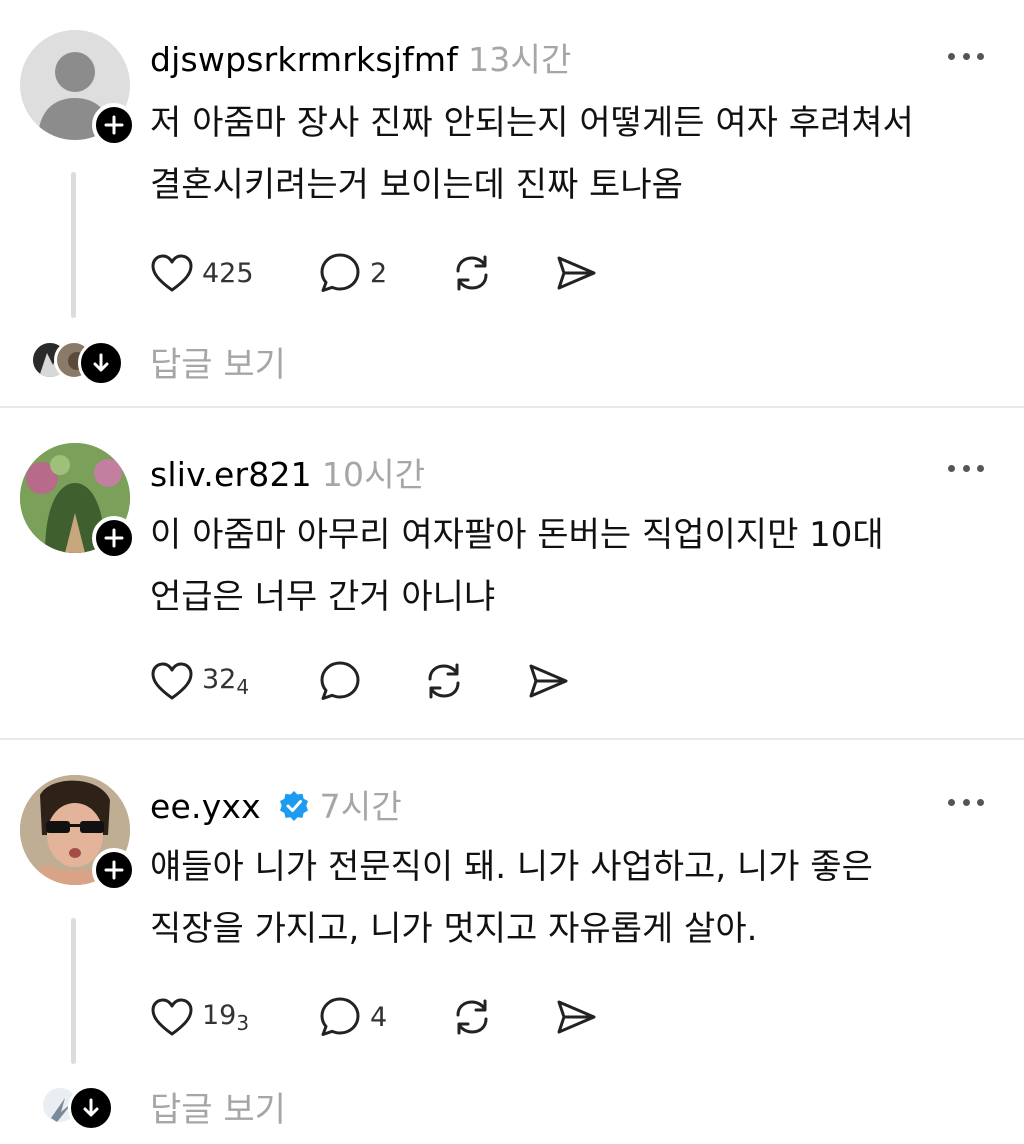 Image resolution: width=1024 pixels, height=1144 pixels. I want to click on comment-count: 4, so click(379, 1017).